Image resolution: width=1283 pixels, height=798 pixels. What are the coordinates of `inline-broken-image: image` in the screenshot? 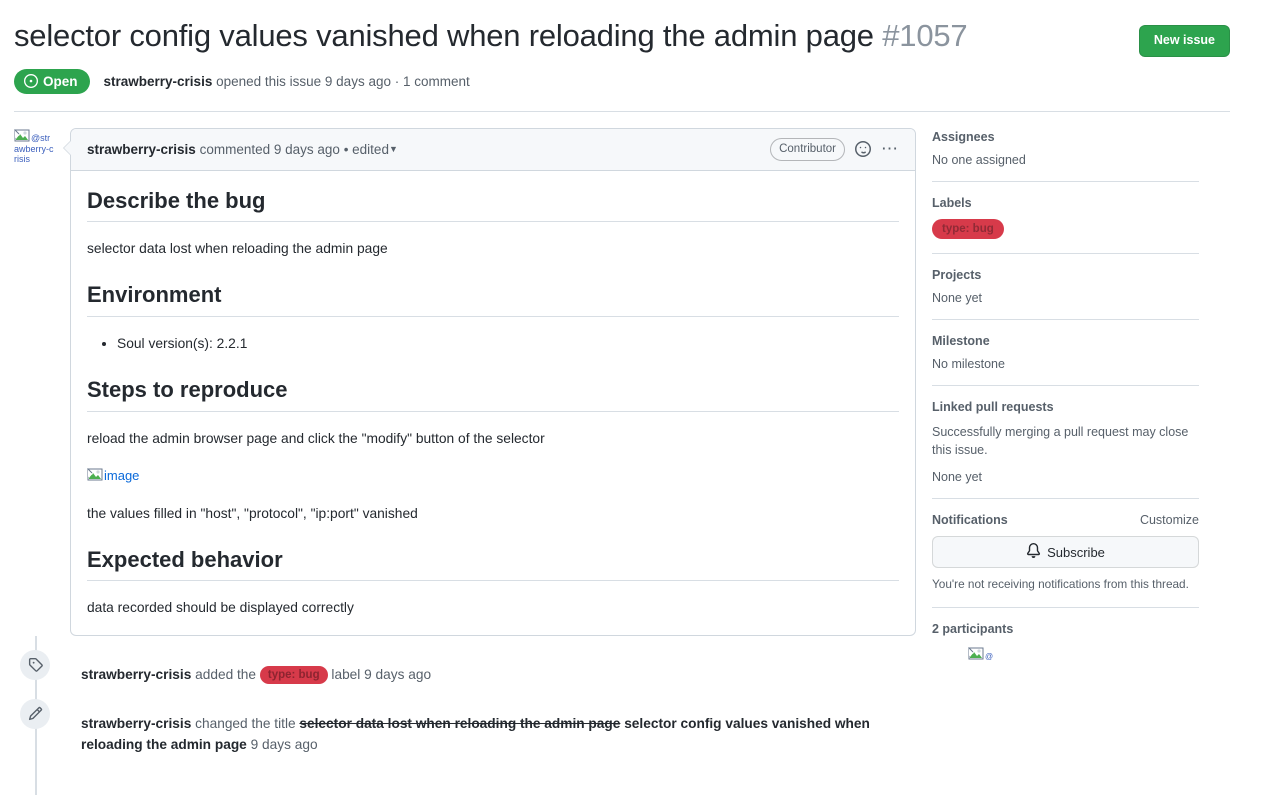 It's located at (113, 476).